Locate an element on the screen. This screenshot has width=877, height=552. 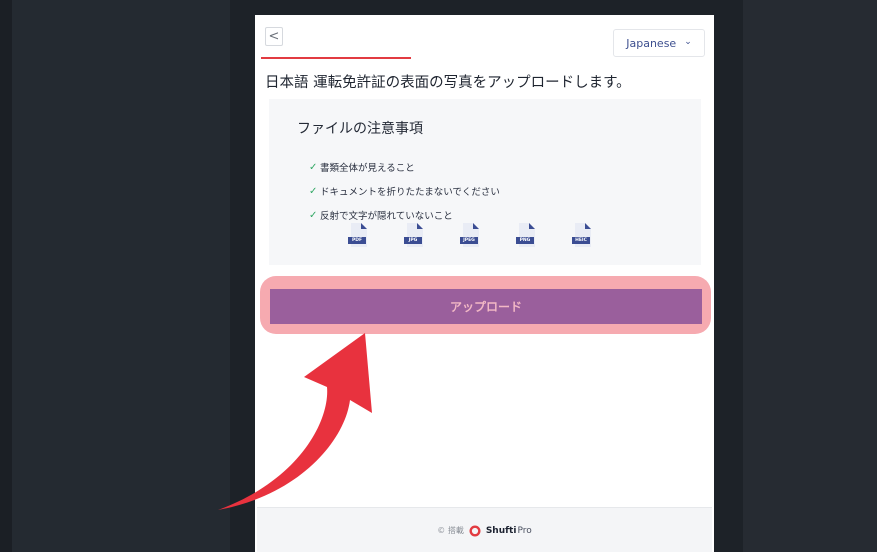
brand-suffix: Pro is located at coordinates (524, 530).